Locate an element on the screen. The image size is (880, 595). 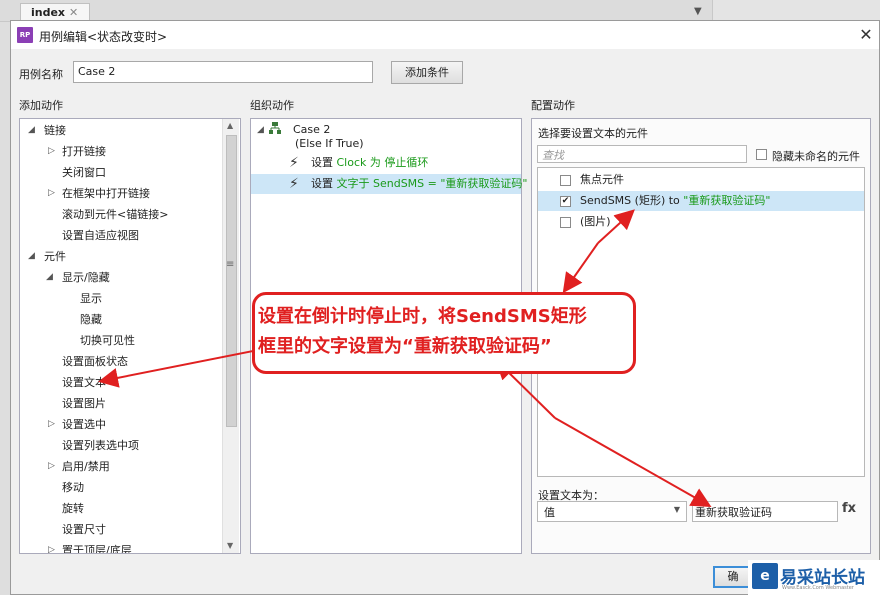
arrow-to-sendsms is located at coordinates (616, 226).